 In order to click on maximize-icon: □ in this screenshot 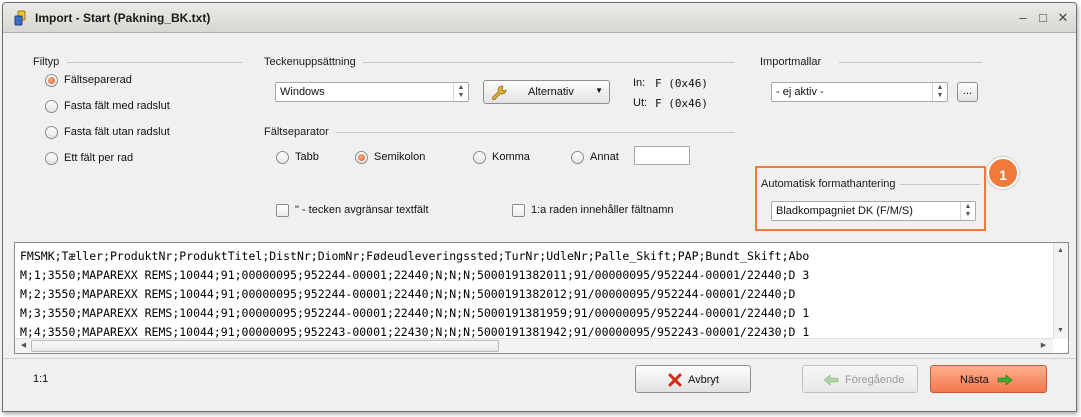, I will do `click(1043, 18)`.